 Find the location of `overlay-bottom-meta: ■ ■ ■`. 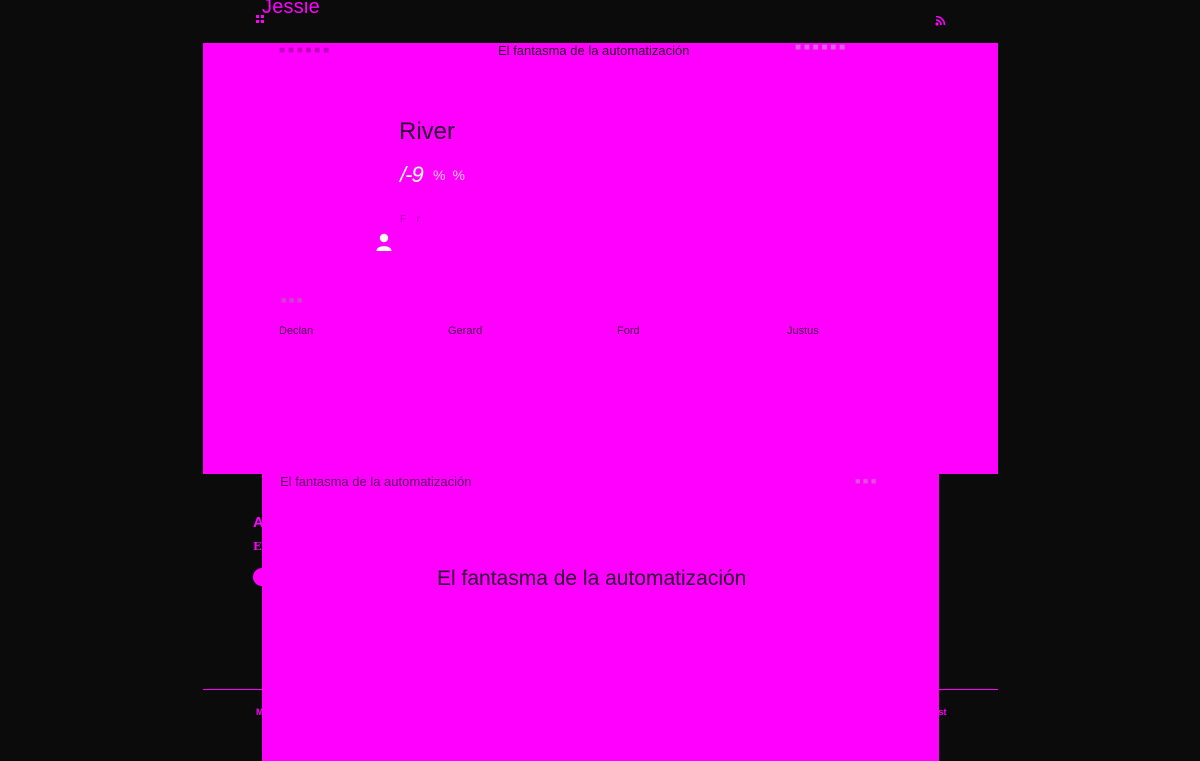

overlay-bottom-meta: ■ ■ ■ is located at coordinates (866, 481).